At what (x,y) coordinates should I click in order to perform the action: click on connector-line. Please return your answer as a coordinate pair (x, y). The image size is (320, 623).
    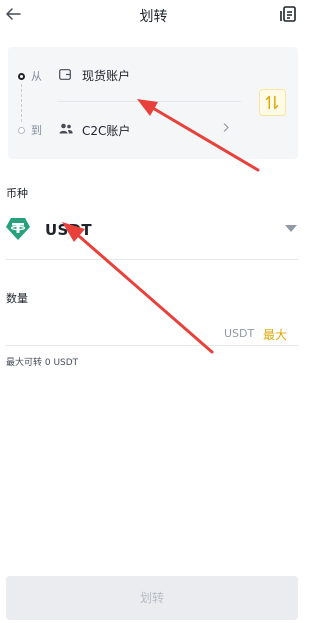
    Looking at the image, I should click on (21, 103).